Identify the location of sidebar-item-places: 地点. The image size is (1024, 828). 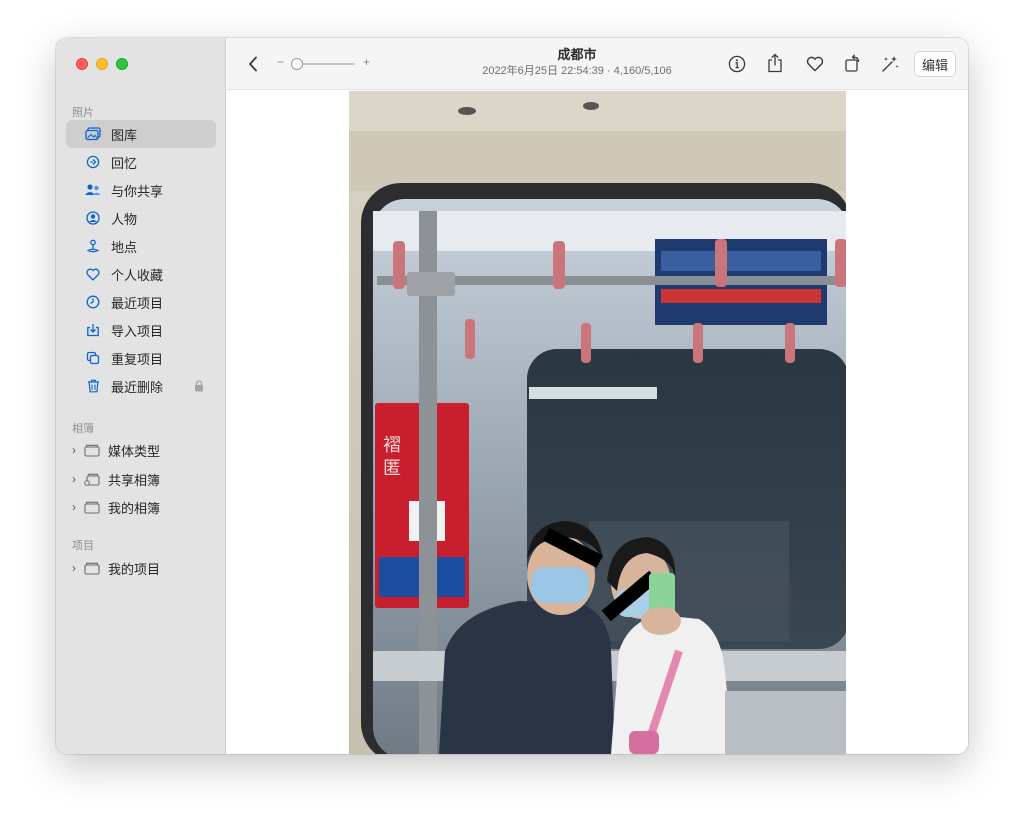
(141, 246).